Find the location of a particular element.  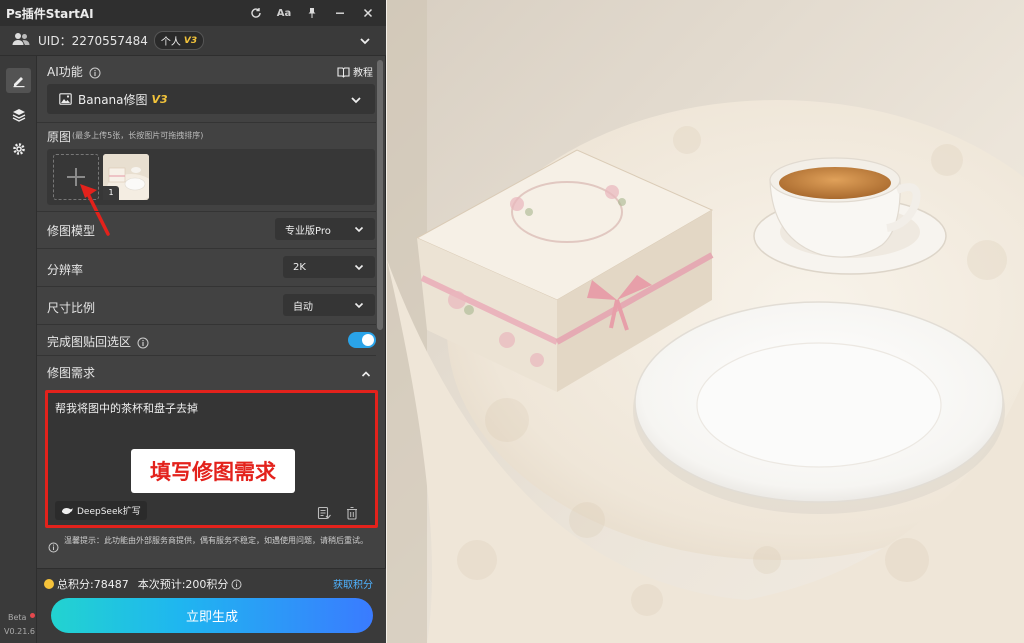

beta-label: Beta is located at coordinates (17, 617).